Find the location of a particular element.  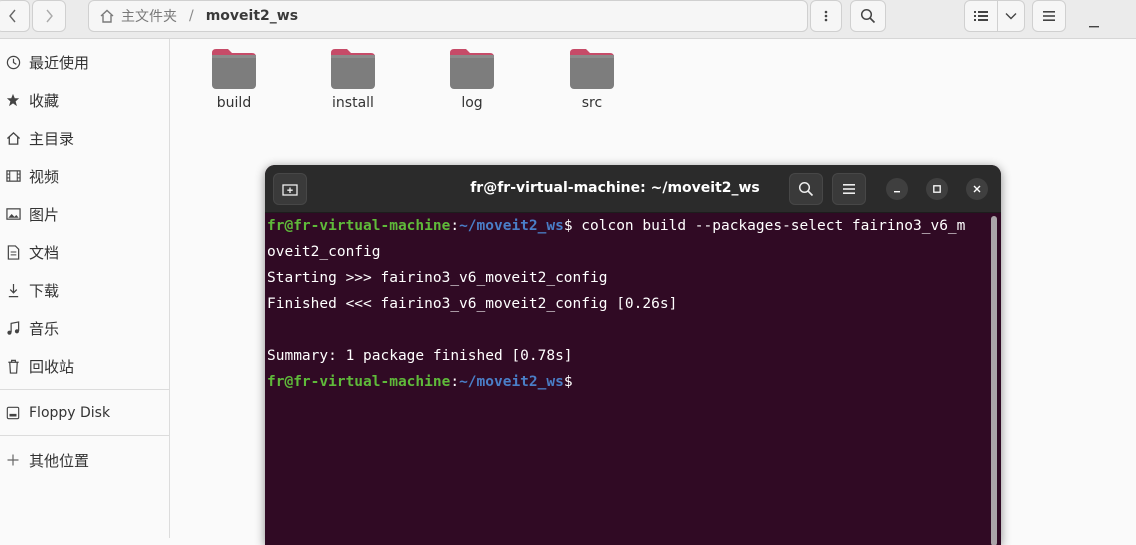

terminal-titlebar: fr@fr-virtual-machine: ~/moveit2_ws is located at coordinates (633, 189).